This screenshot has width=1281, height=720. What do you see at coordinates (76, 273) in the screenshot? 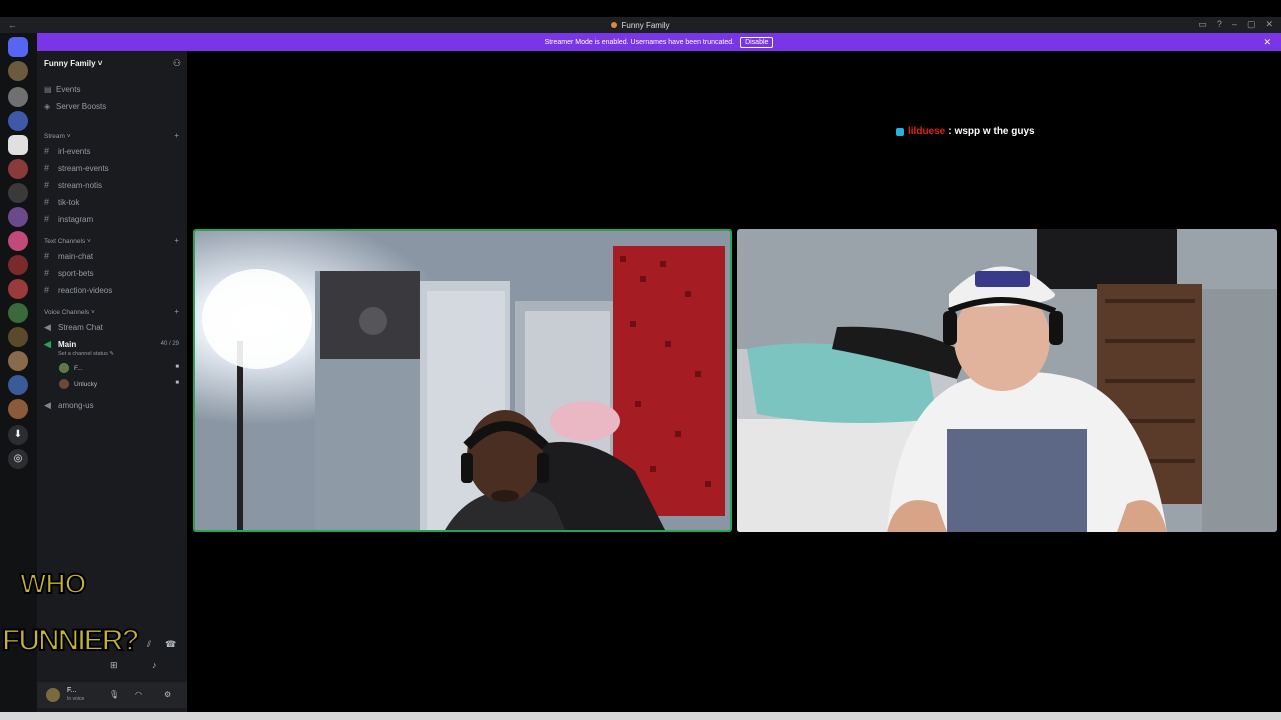
I see `channel-label: sport-bets` at bounding box center [76, 273].